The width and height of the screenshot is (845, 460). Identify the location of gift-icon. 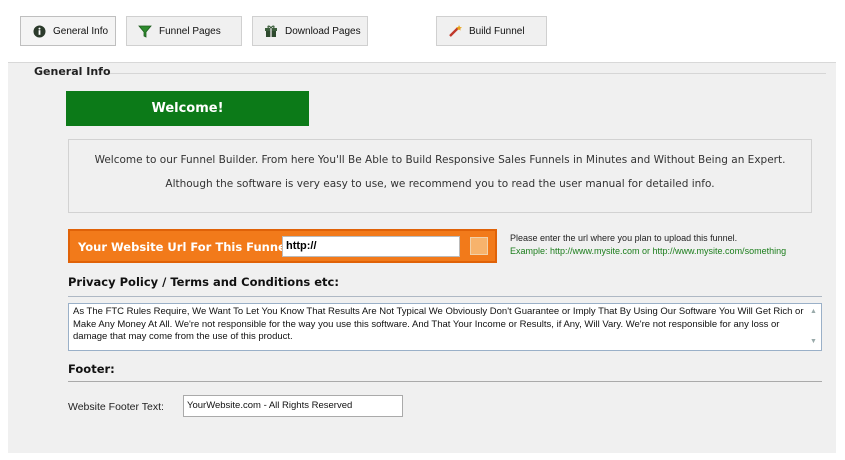
(271, 31).